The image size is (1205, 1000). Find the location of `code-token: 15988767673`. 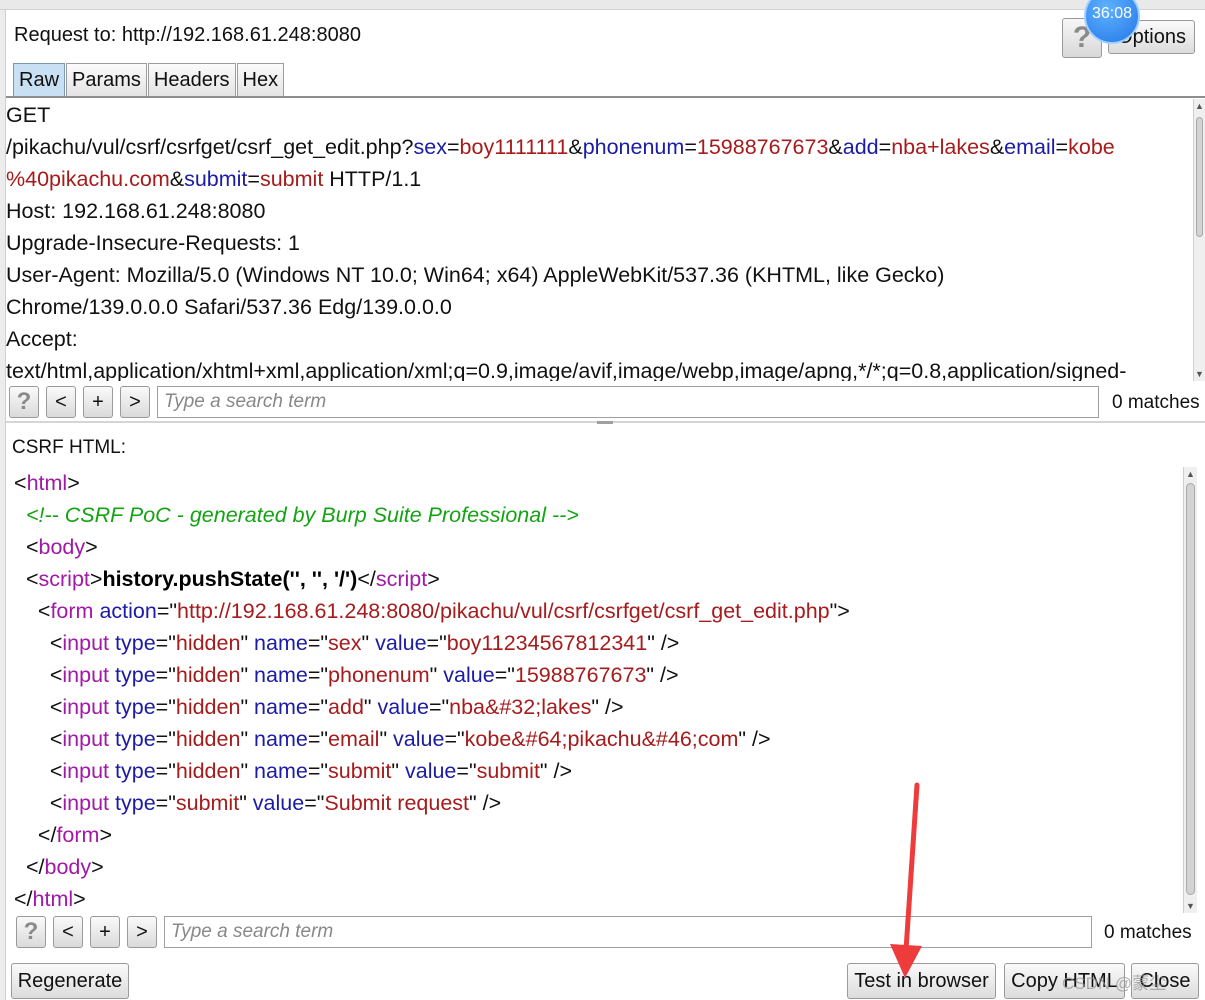

code-token: 15988767673 is located at coordinates (762, 147).